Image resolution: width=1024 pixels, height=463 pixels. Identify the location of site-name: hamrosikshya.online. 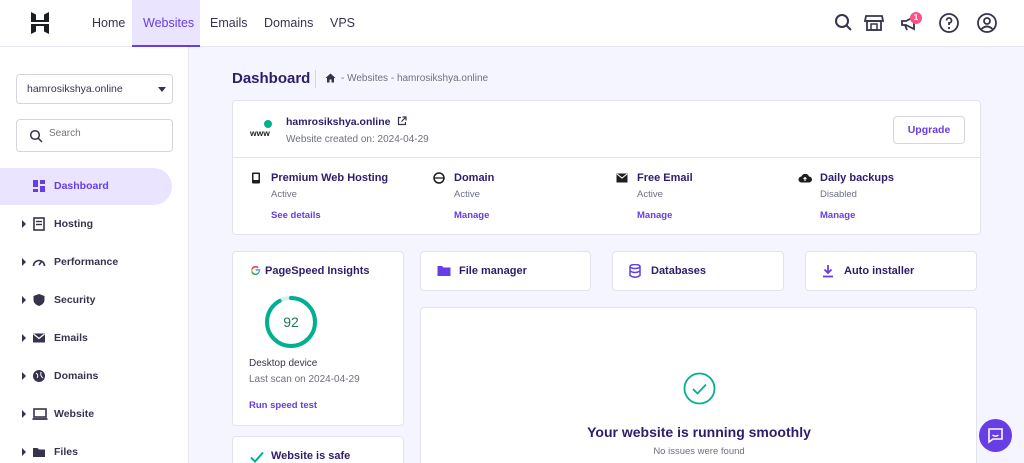
(346, 122).